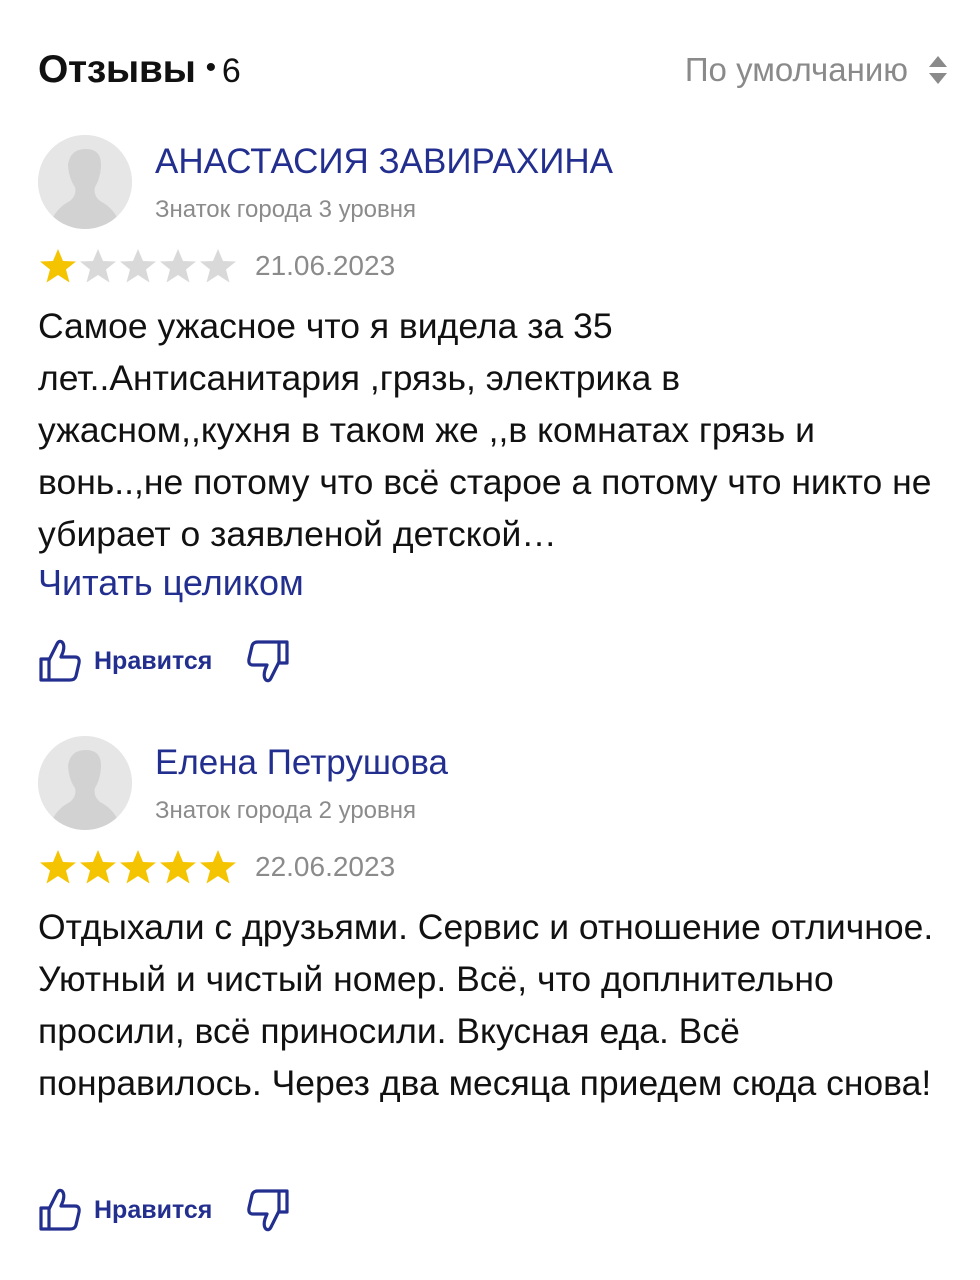  What do you see at coordinates (231, 71) in the screenshot?
I see `reviews-count: 6` at bounding box center [231, 71].